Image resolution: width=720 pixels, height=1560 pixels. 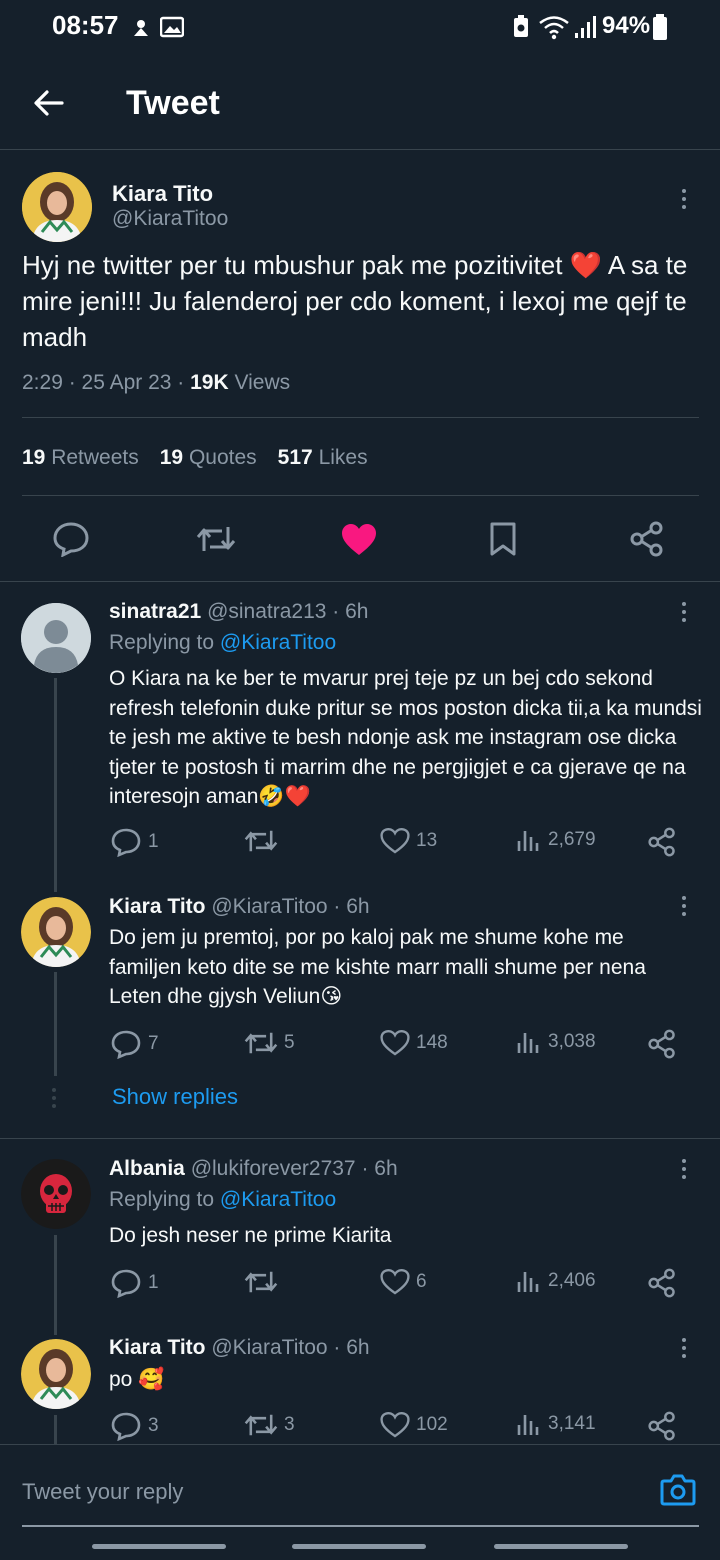 I want to click on reply-like-button: 6, so click(x=403, y=1282).